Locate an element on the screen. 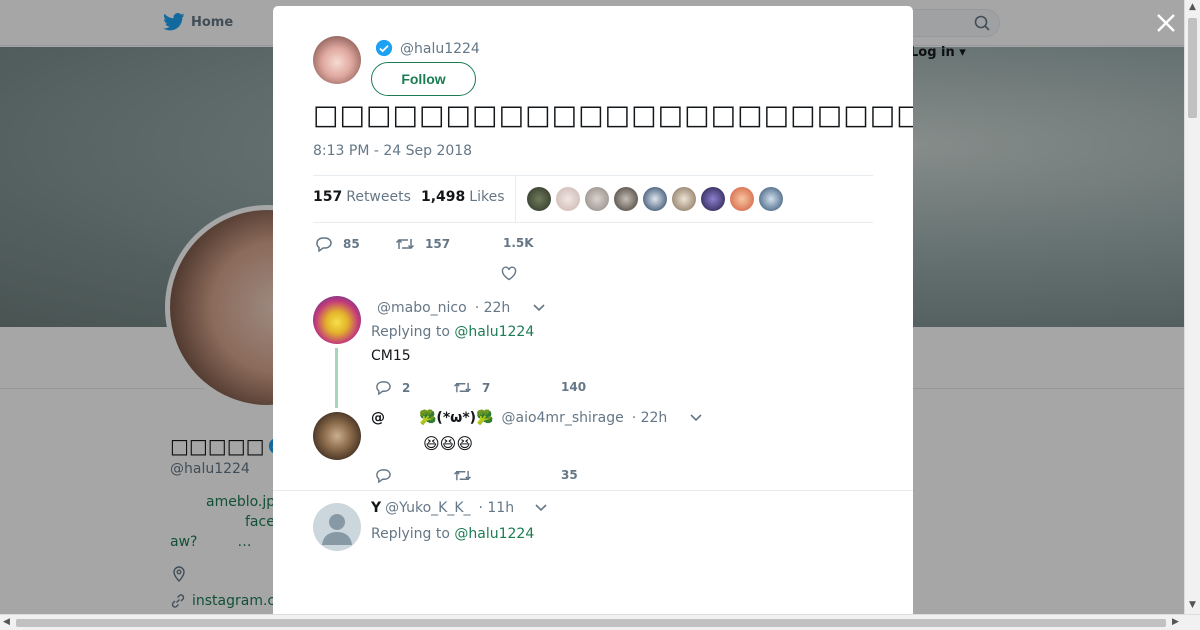 The height and width of the screenshot is (630, 1200). follow-button: Follow is located at coordinates (423, 79).